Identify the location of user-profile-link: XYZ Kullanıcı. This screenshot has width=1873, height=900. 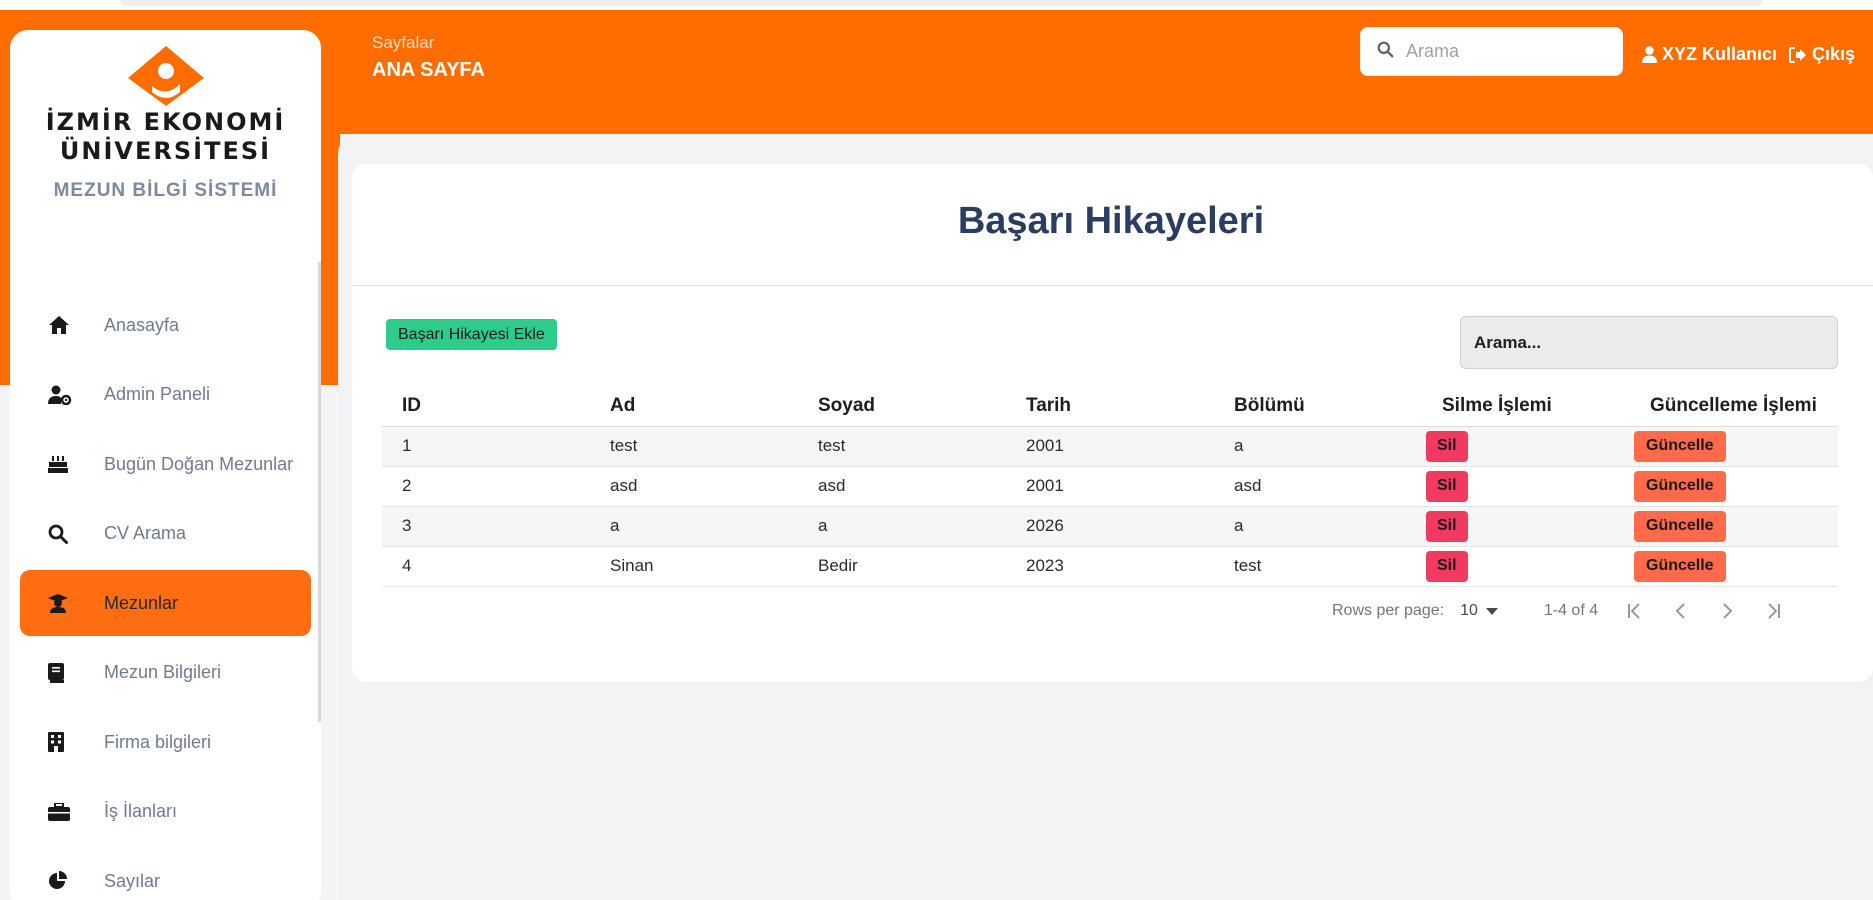
(1709, 54).